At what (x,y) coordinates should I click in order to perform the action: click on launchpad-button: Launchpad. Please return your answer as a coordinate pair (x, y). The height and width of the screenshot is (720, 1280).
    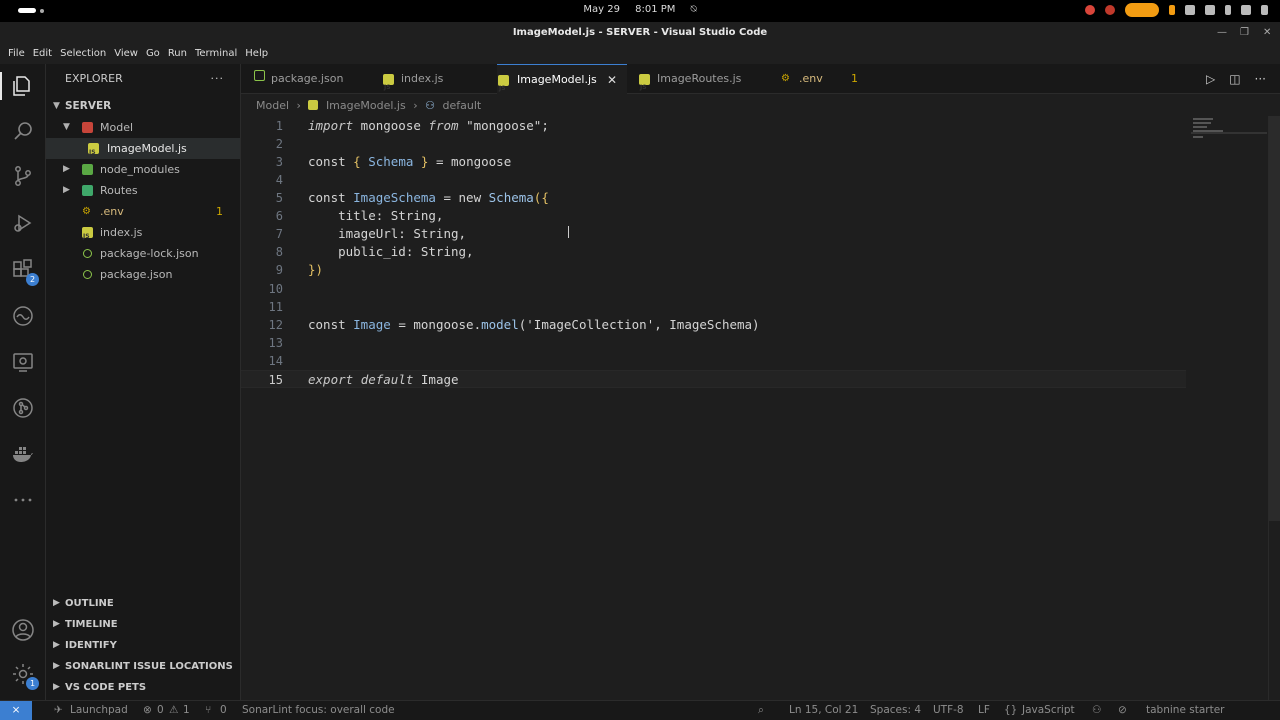
    Looking at the image, I should click on (99, 710).